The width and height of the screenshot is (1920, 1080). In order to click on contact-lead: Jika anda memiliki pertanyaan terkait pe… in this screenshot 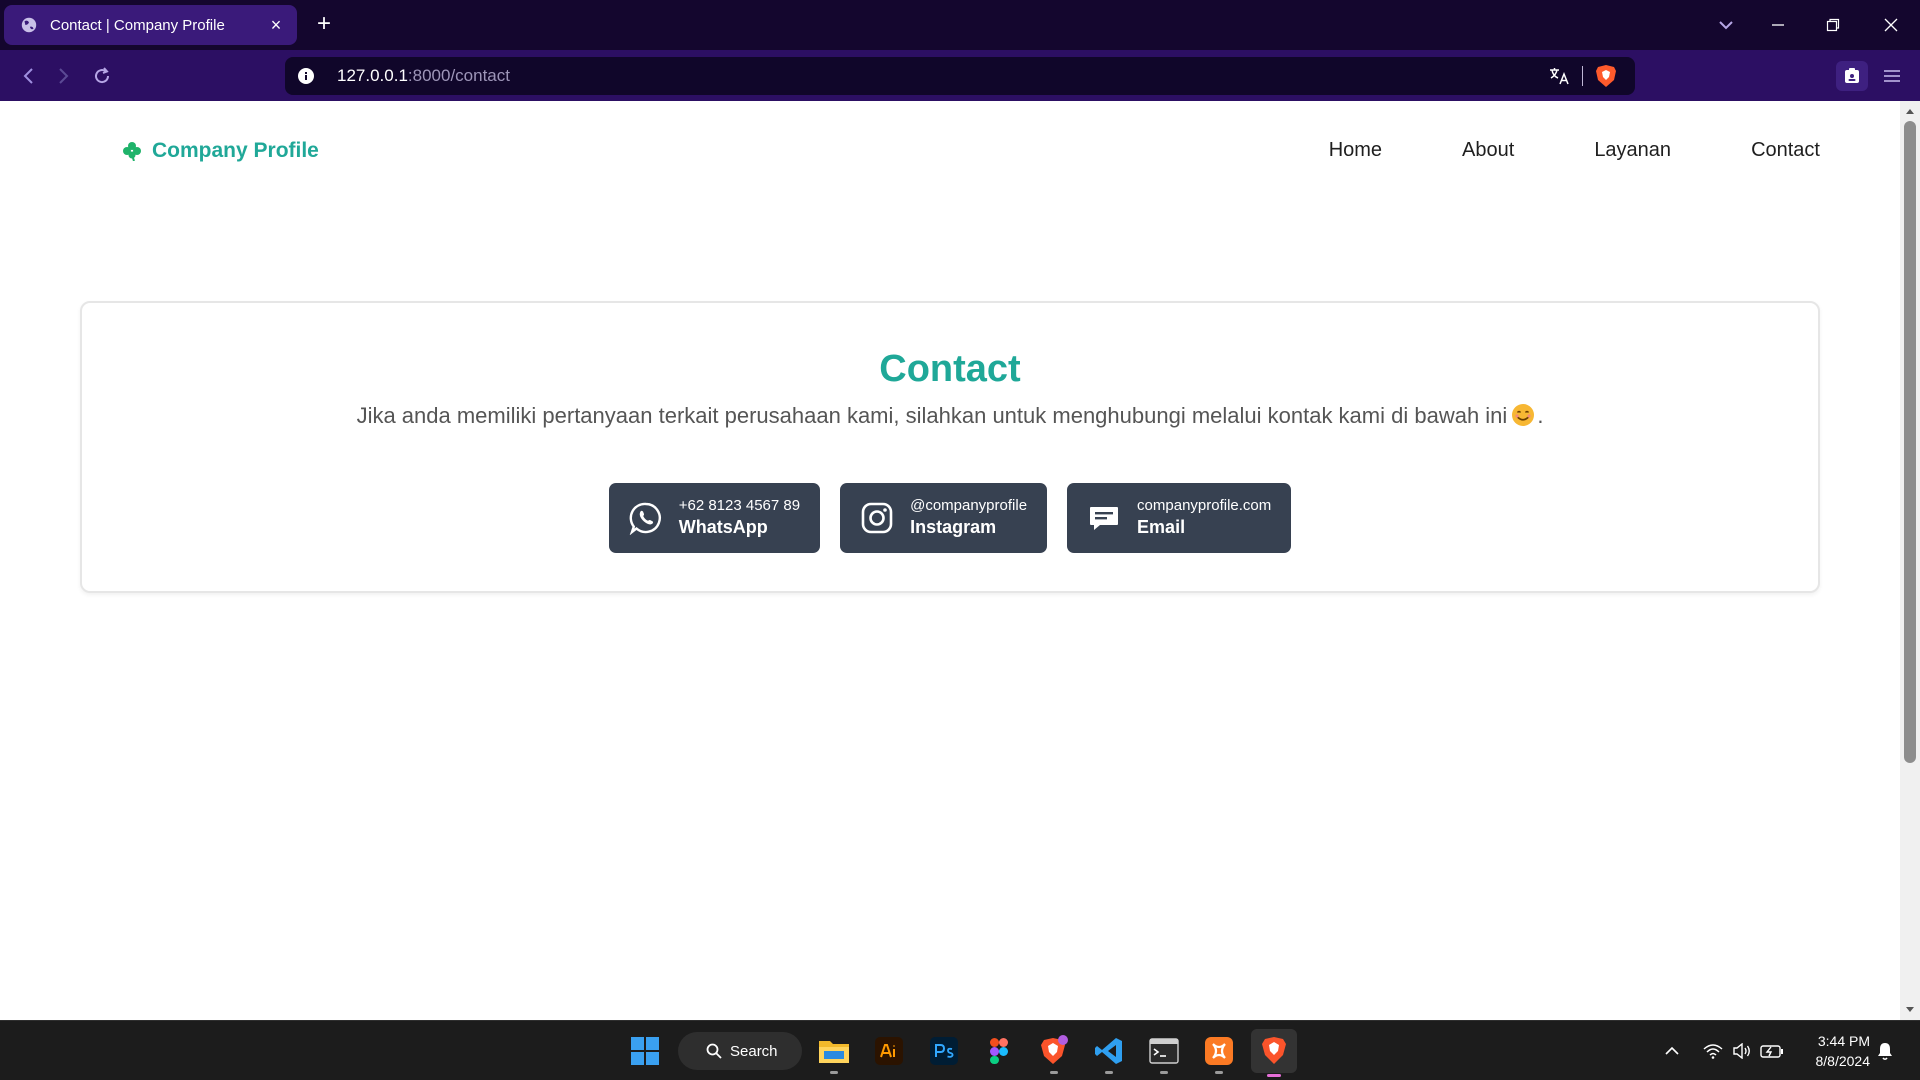, I will do `click(950, 416)`.